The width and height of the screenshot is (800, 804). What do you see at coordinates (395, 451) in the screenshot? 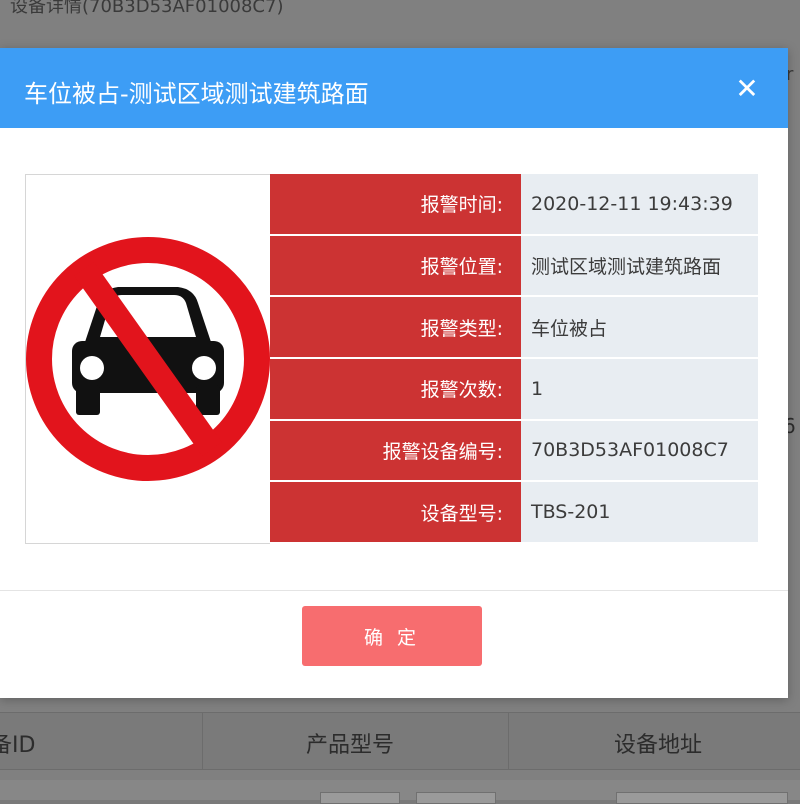
I see `device-id-label: 报警设备编号:` at bounding box center [395, 451].